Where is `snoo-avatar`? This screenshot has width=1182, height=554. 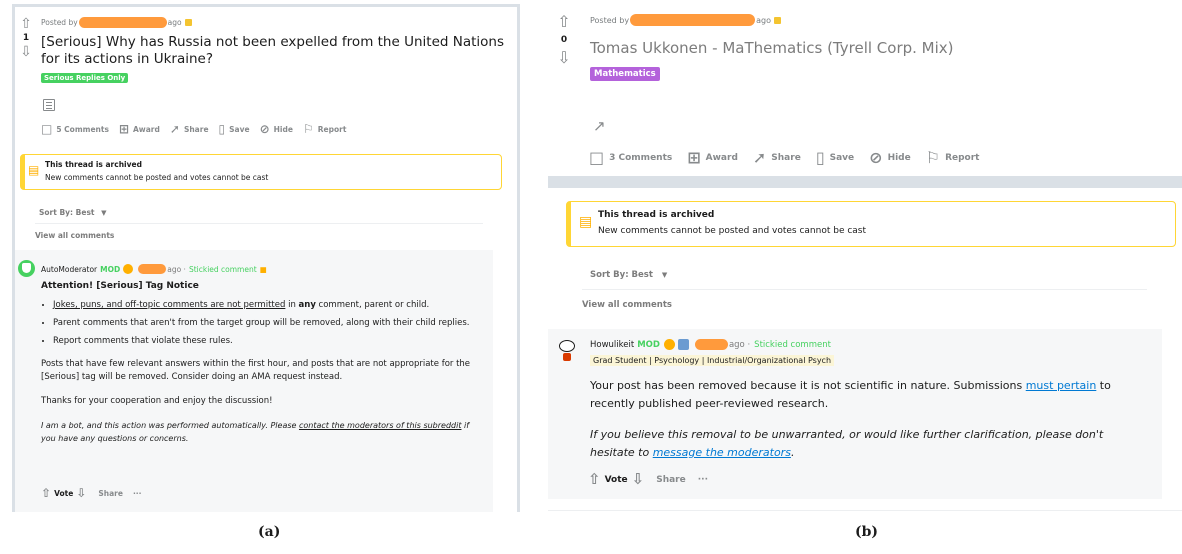 snoo-avatar is located at coordinates (567, 349).